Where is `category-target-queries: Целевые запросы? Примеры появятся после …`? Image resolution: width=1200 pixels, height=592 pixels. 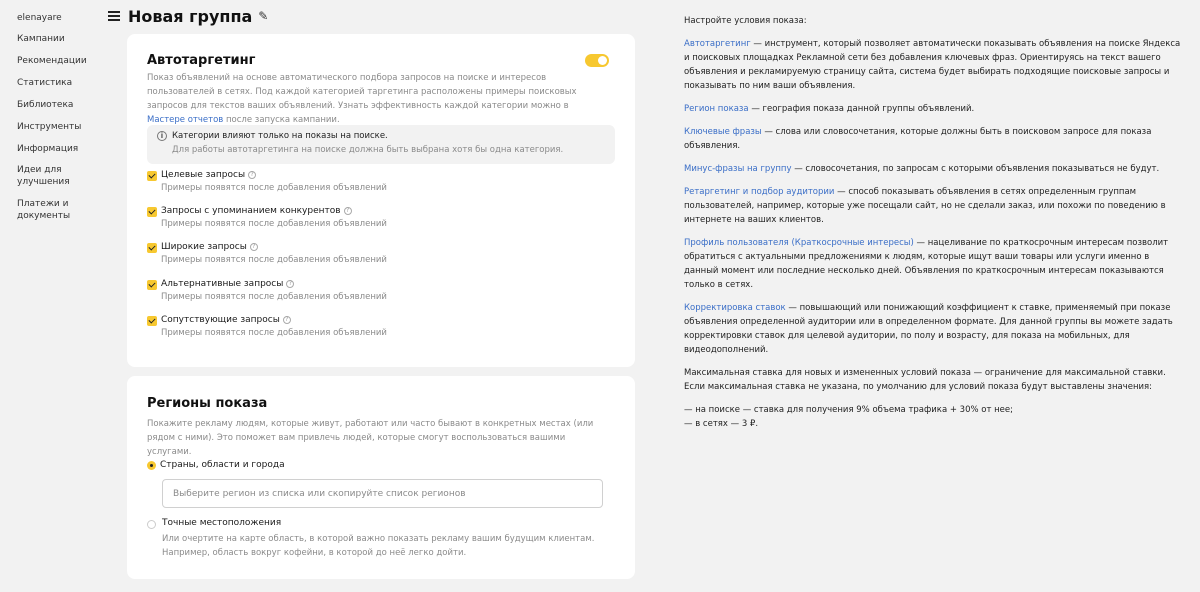 category-target-queries: Целевые запросы? Примеры появятся после … is located at coordinates (367, 183).